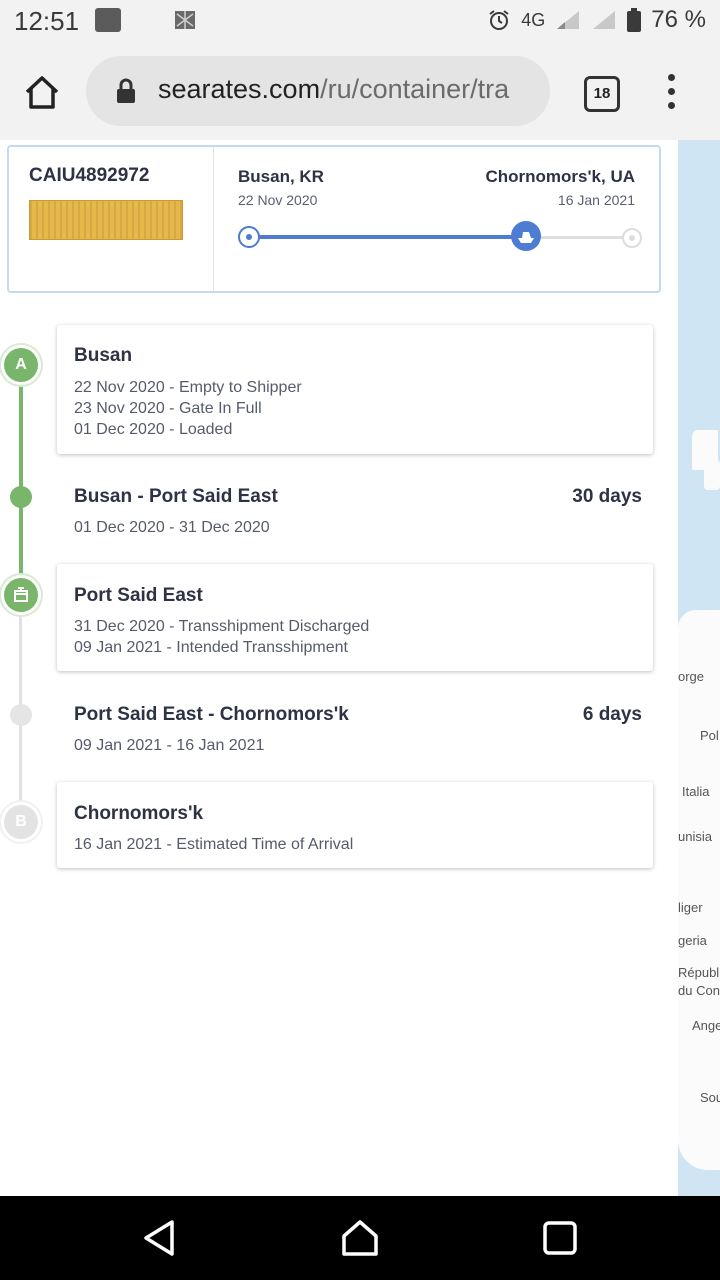  Describe the element at coordinates (168, 408) in the screenshot. I see `stop-event: 23 Nov 2020 - Gate In Full` at that location.